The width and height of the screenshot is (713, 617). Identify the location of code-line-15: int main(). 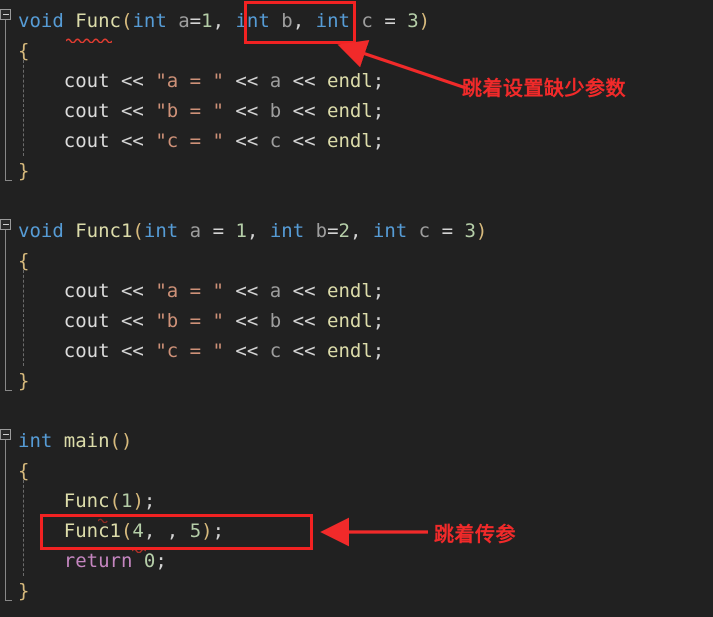
(66, 441).